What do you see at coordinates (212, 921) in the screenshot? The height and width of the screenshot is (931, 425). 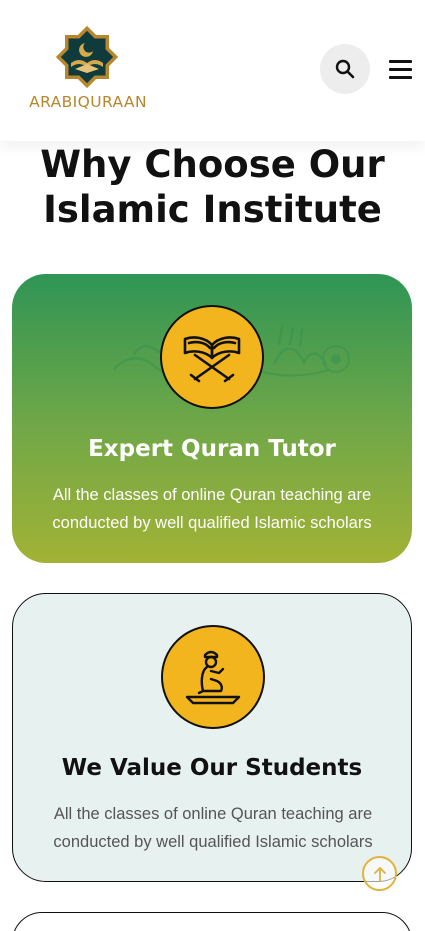 I see `feature-card-partial` at bounding box center [212, 921].